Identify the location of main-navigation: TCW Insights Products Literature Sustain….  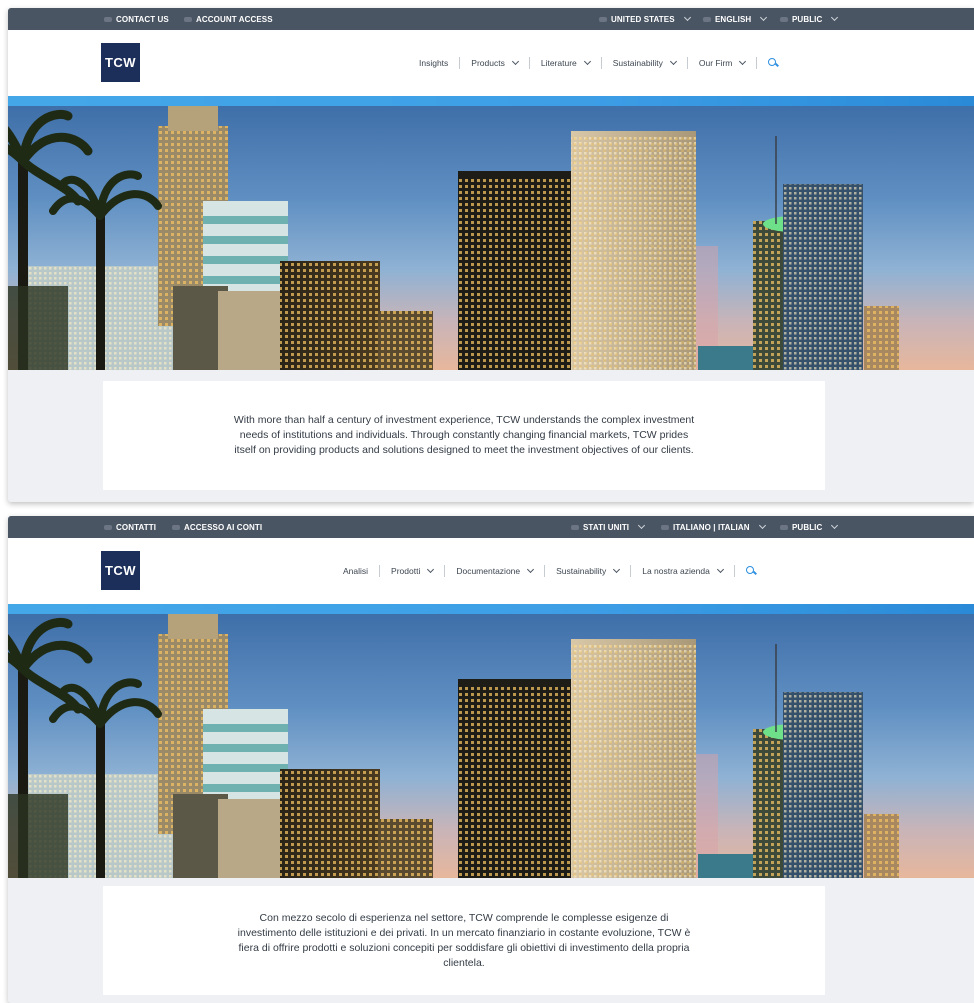
(491, 63).